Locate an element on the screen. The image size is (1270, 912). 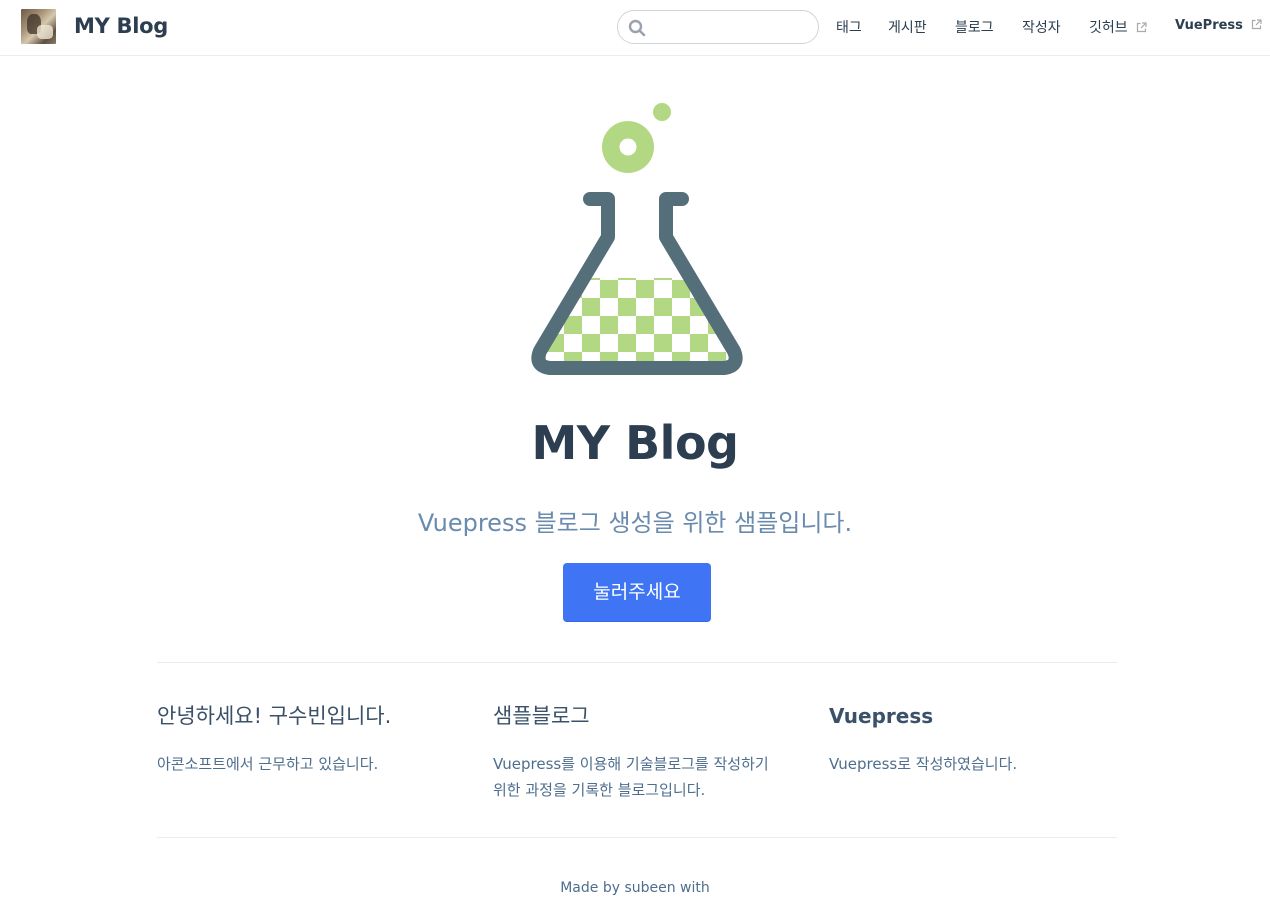
feature-title: 샘플블로그 is located at coordinates (541, 716).